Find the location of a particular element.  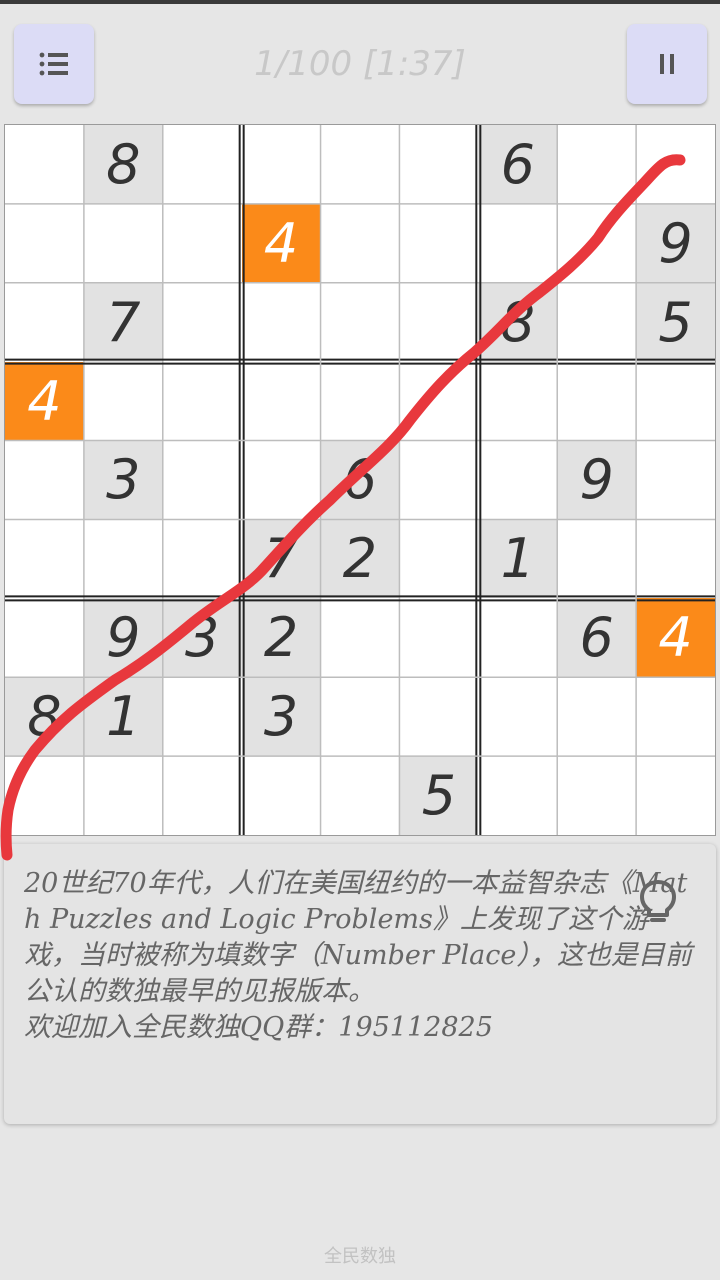

sudoku-cell-r5c3 is located at coordinates (202, 480).